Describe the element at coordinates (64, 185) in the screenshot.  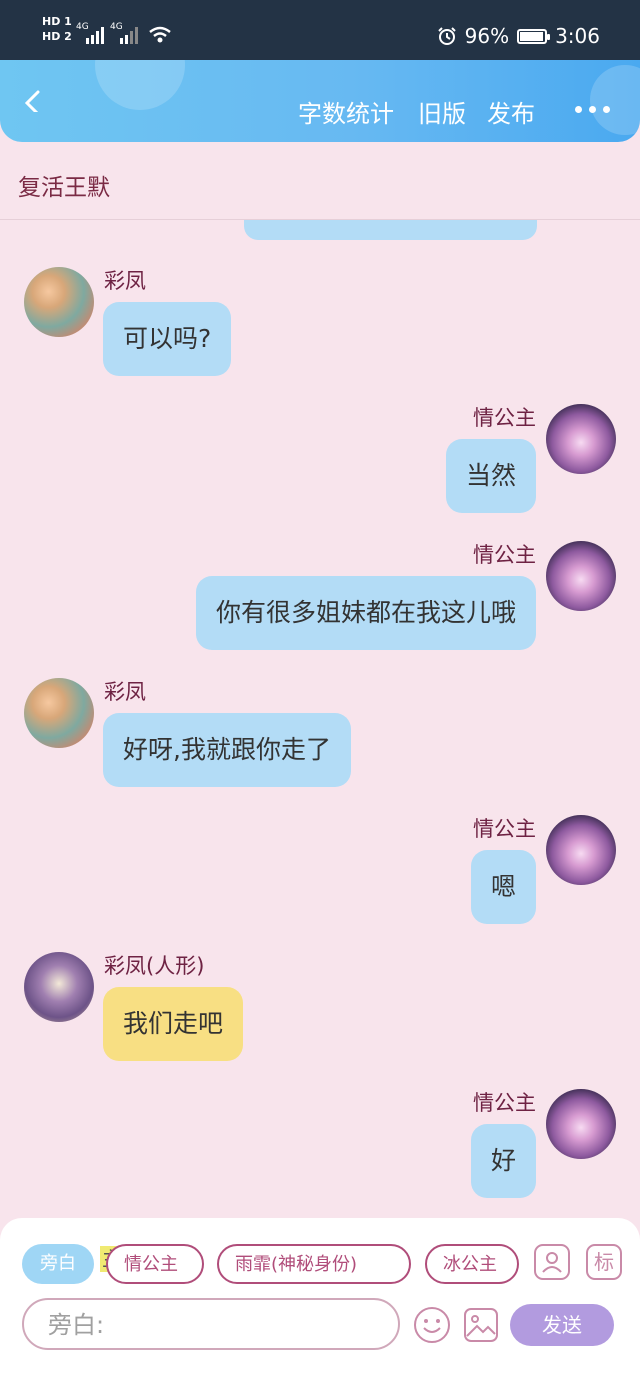
I see `story-title: 复活王默` at that location.